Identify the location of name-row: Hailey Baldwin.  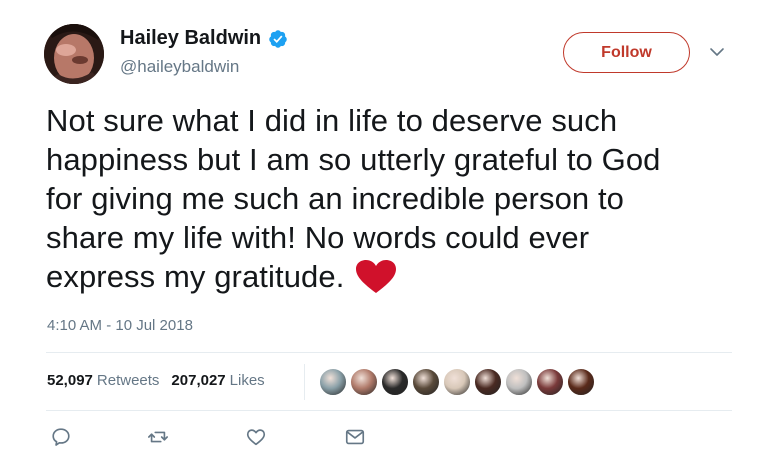
(204, 38).